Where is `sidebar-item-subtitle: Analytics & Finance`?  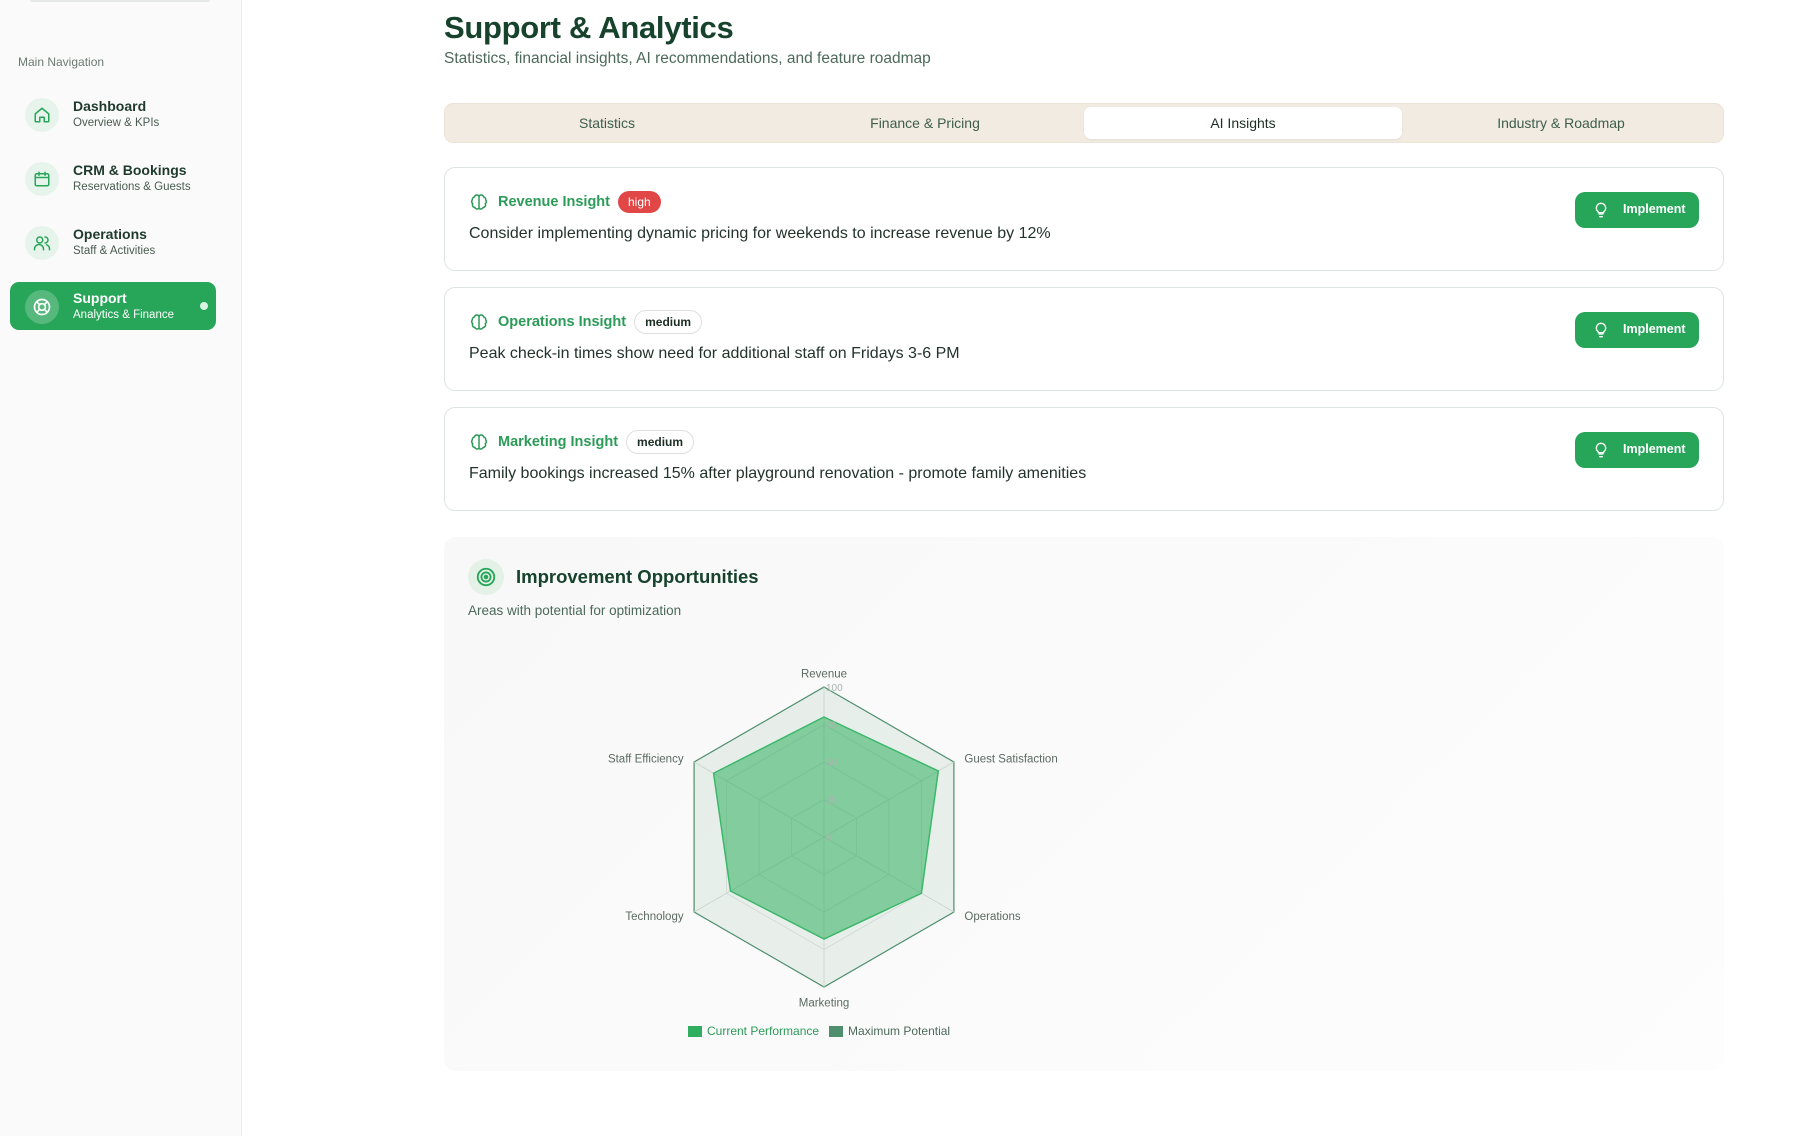
sidebar-item-subtitle: Analytics & Finance is located at coordinates (123, 315).